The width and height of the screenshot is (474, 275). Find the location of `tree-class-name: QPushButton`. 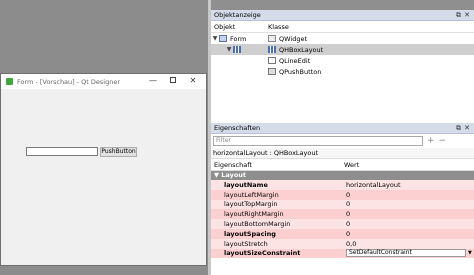

tree-class-name: QPushButton is located at coordinates (300, 71).